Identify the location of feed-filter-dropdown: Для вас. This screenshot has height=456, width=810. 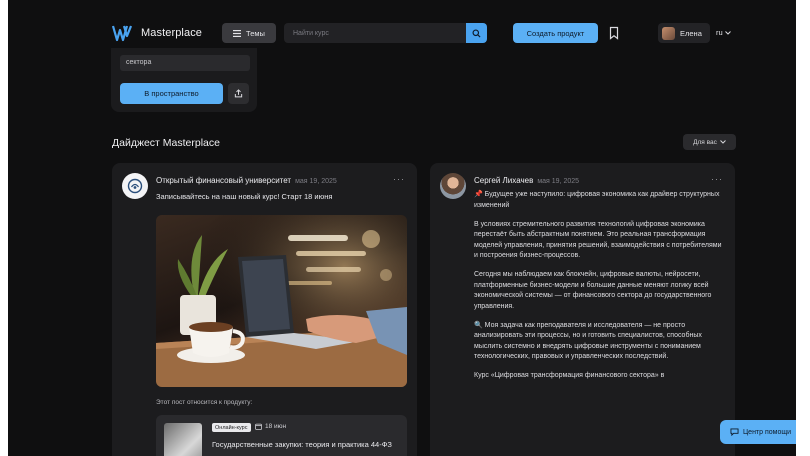
(709, 142).